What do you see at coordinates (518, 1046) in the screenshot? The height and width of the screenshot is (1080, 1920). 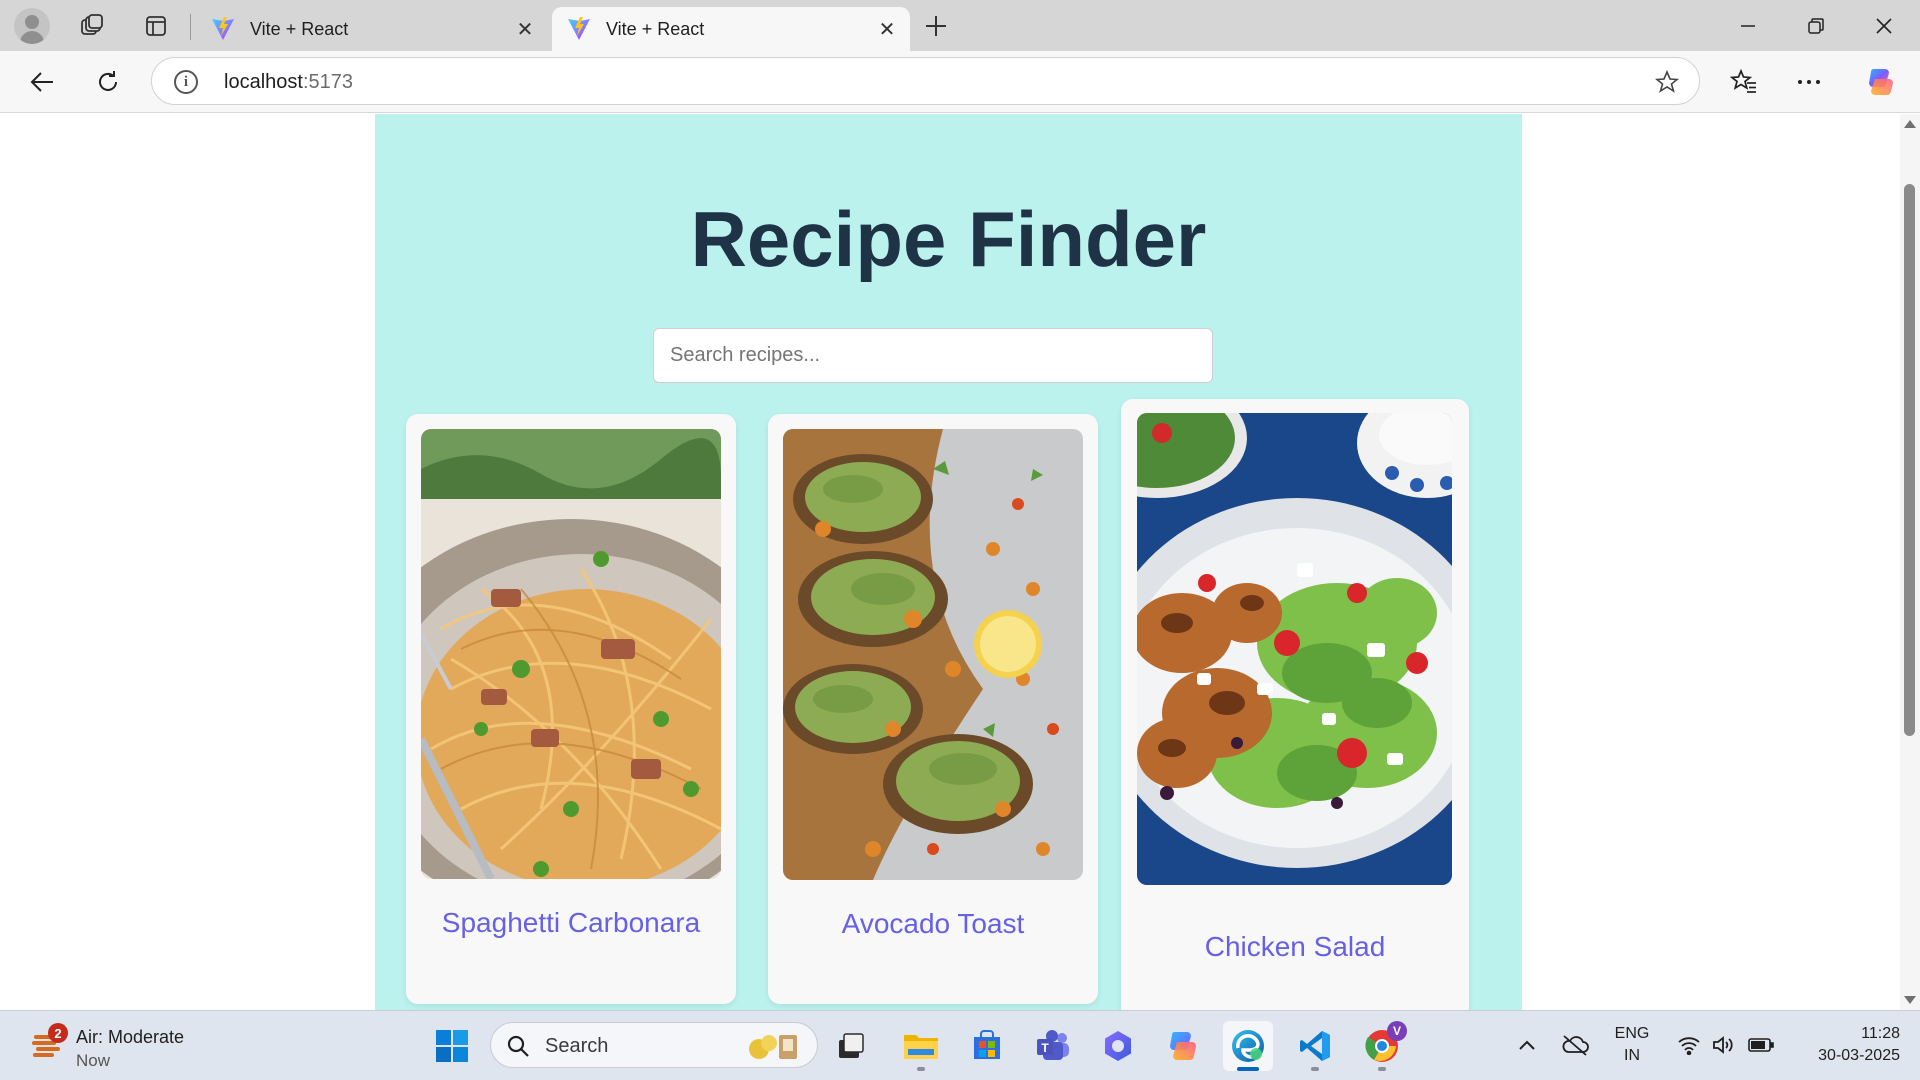 I see `search-icon` at bounding box center [518, 1046].